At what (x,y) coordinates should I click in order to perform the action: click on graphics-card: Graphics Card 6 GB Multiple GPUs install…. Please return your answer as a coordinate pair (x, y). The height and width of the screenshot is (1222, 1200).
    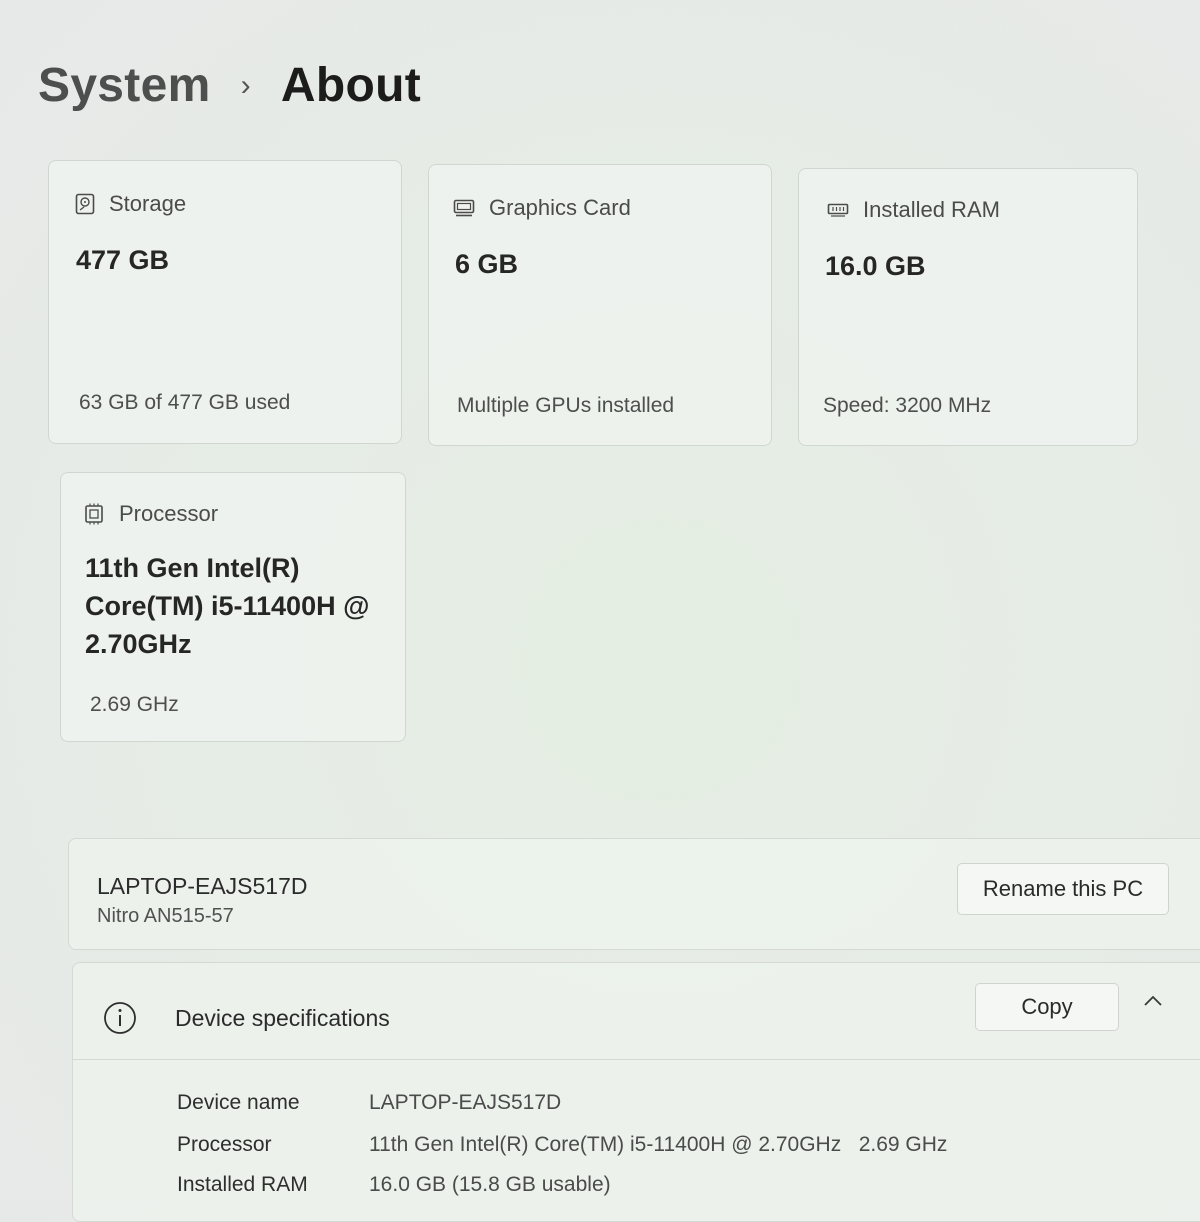
    Looking at the image, I should click on (600, 305).